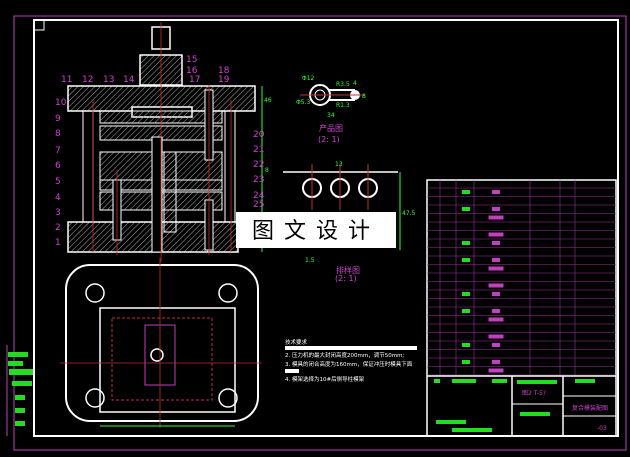 This screenshot has width=630, height=457. What do you see at coordinates (268, 100) in the screenshot?
I see `dim-46: 46` at bounding box center [268, 100].